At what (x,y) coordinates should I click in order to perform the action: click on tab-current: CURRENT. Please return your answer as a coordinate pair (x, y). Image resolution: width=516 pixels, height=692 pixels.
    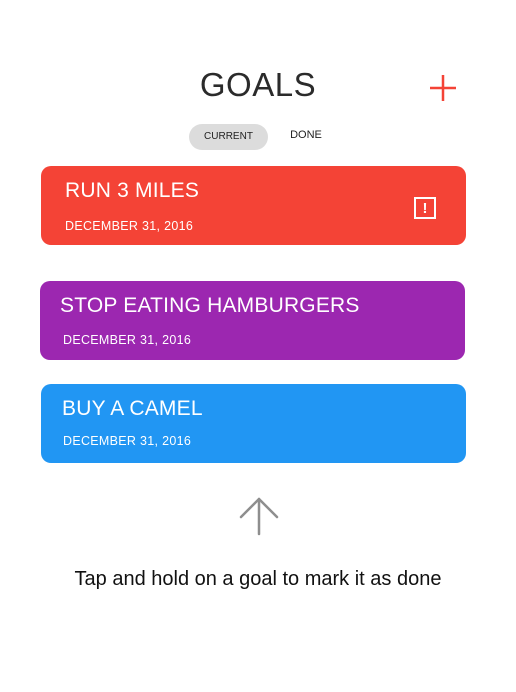
    Looking at the image, I should click on (228, 137).